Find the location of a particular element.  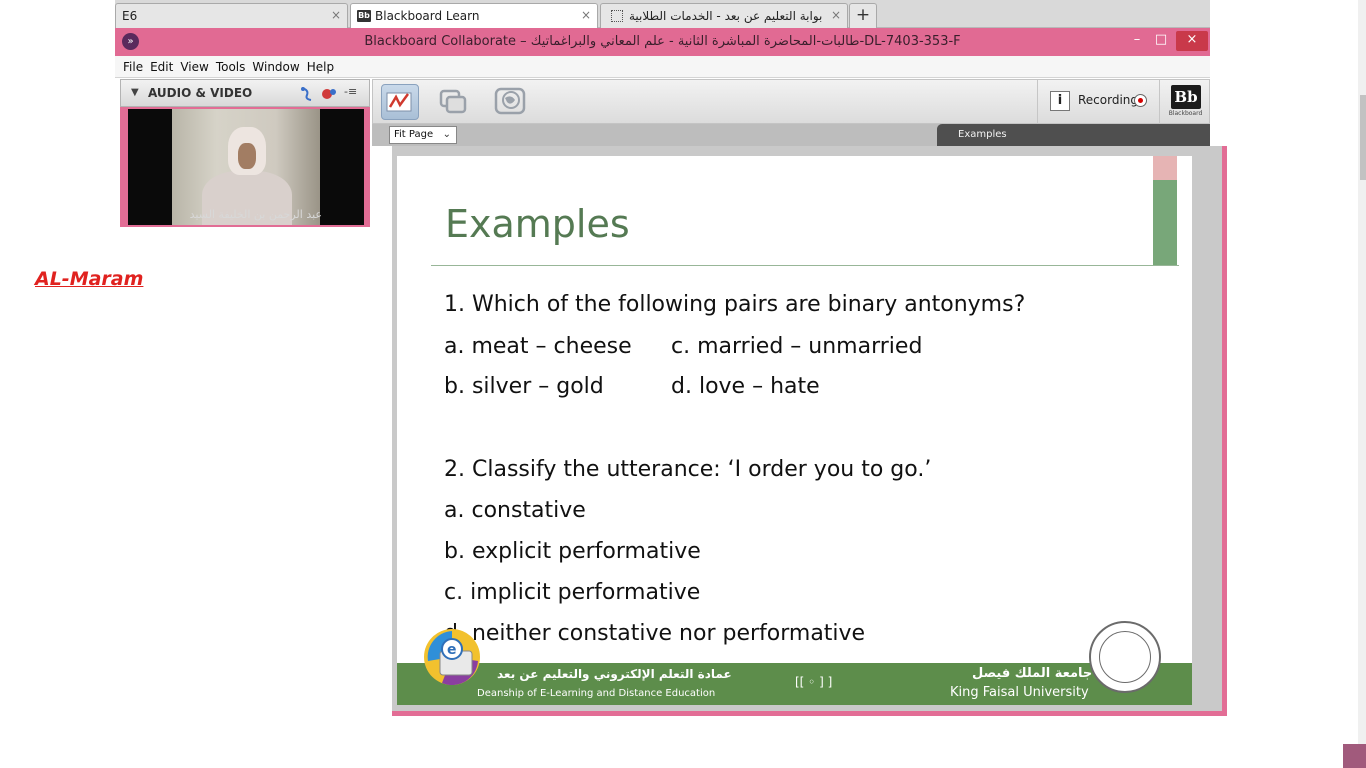

whiteboard-subbar: Fit Page ⌄ Examples is located at coordinates (791, 135).